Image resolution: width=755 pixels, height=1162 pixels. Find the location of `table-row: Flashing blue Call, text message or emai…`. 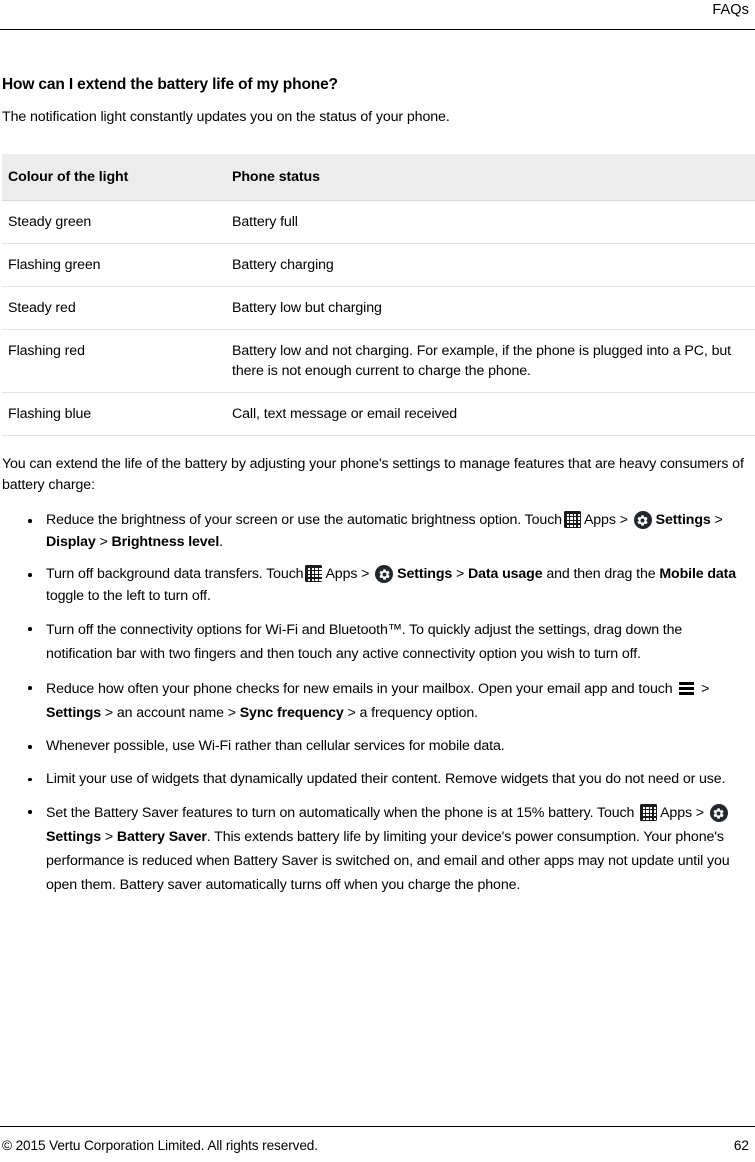

table-row: Flashing blue Call, text message or emai… is located at coordinates (378, 414).